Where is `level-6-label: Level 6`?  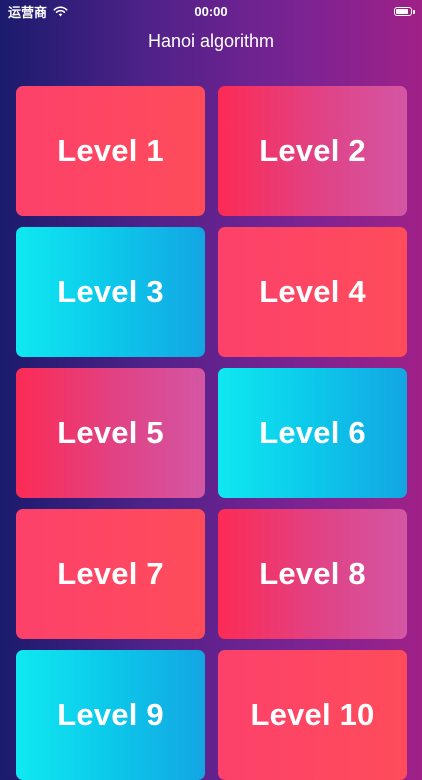 level-6-label: Level 6 is located at coordinates (312, 432).